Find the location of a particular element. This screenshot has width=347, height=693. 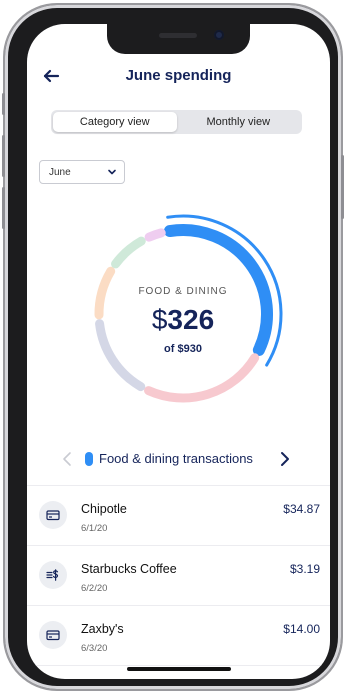

volume-down-button is located at coordinates (3, 208).